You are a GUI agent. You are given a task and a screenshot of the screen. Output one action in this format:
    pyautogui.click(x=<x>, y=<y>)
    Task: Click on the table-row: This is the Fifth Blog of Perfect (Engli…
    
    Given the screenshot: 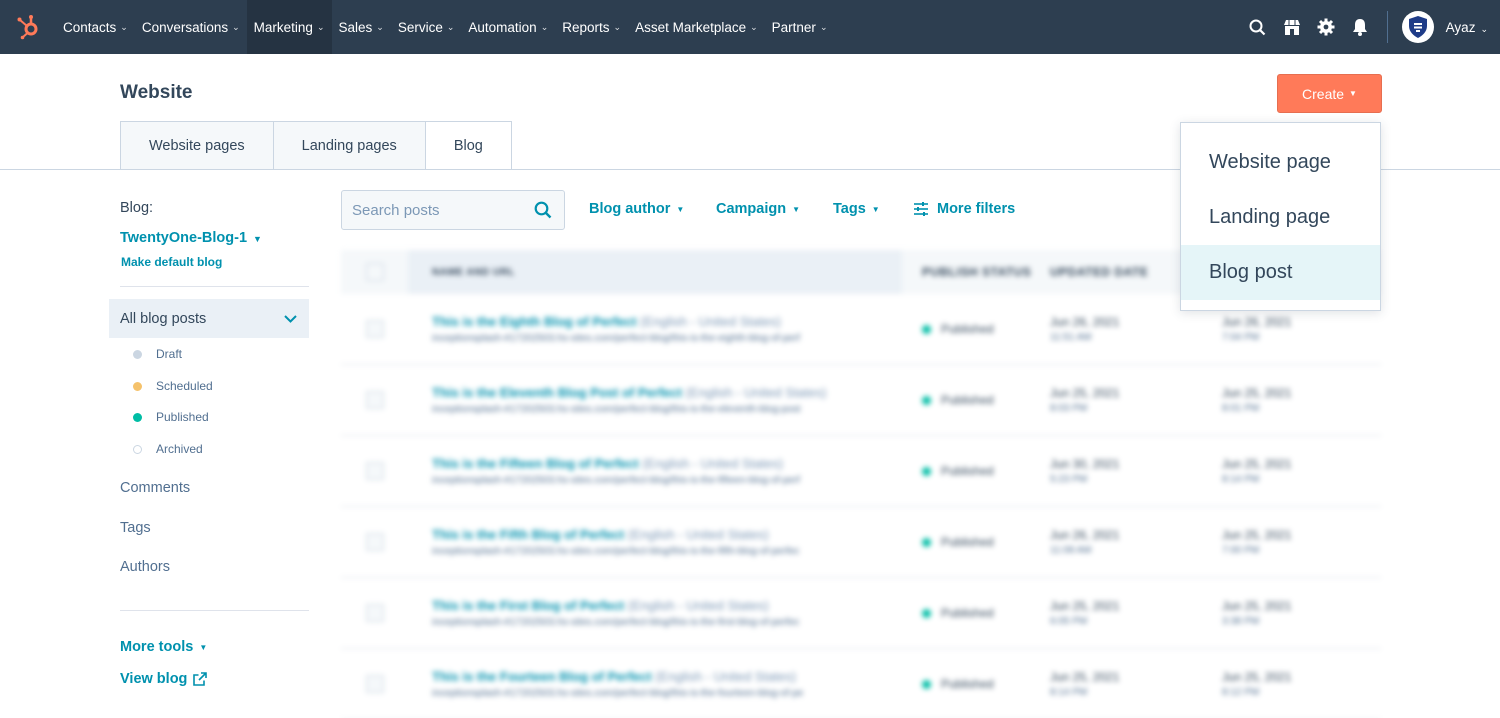 What is the action you would take?
    pyautogui.click(x=861, y=542)
    